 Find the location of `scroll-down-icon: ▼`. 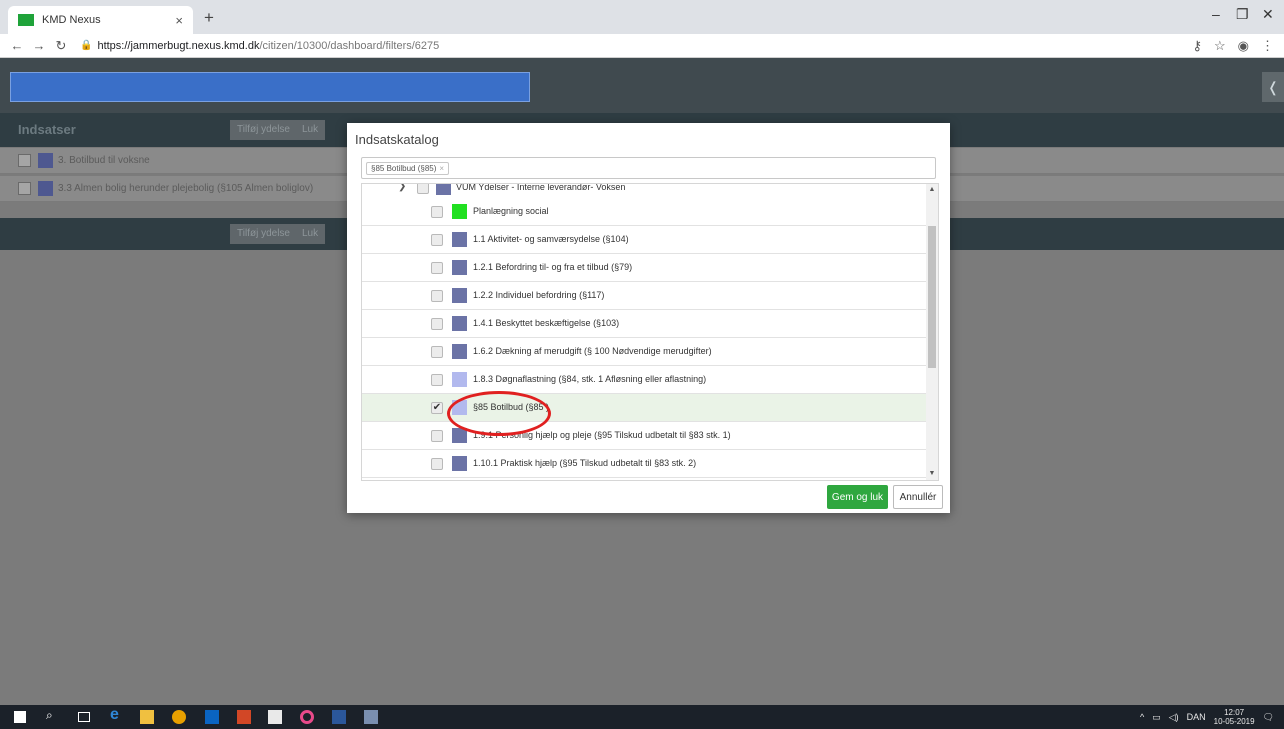

scroll-down-icon: ▼ is located at coordinates (932, 474).